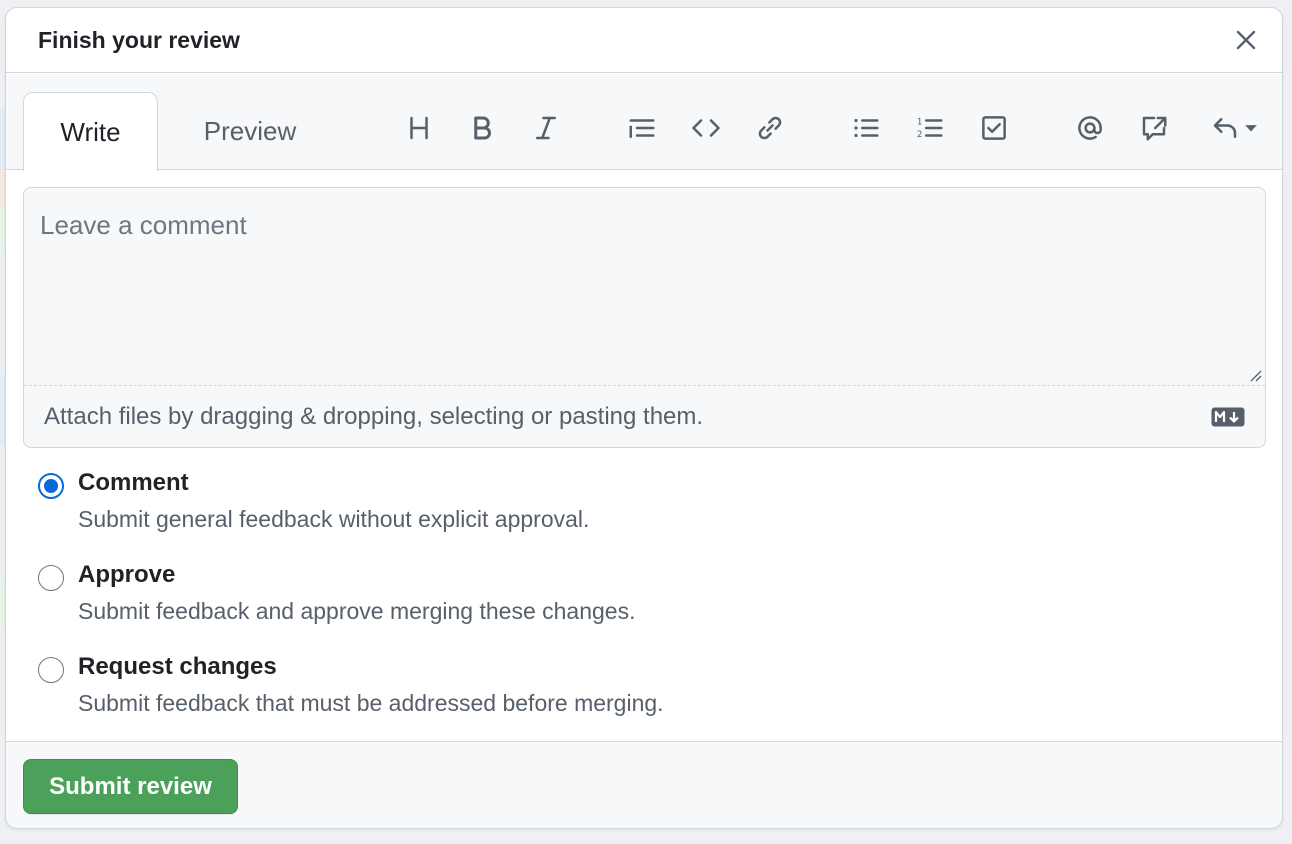 This screenshot has width=1292, height=844. I want to click on quote-icon, so click(642, 128).